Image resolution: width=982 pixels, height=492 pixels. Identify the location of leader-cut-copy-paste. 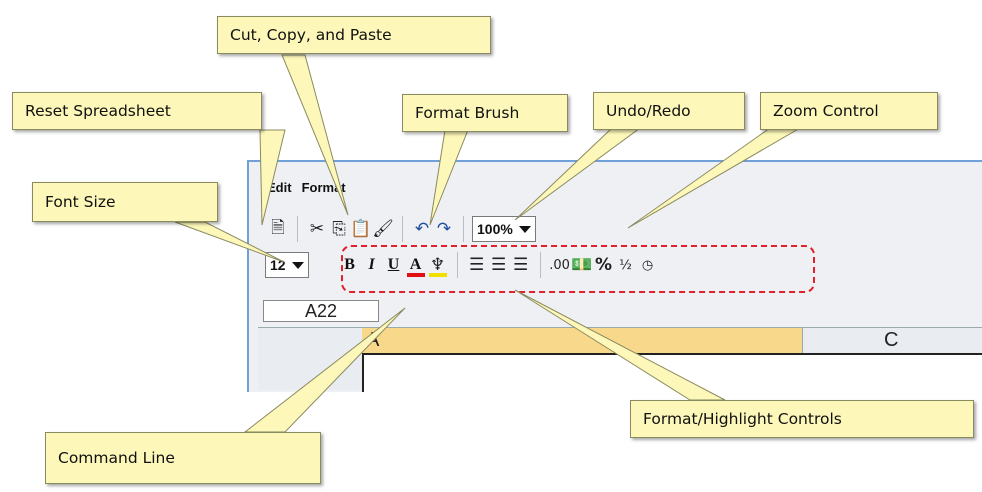
(315, 135).